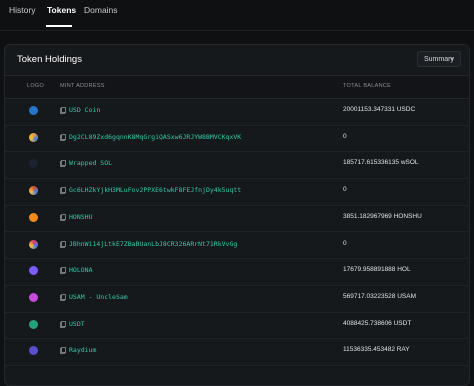 The height and width of the screenshot is (386, 474). Describe the element at coordinates (237, 112) in the screenshot. I see `table-row: USD Coin 20001153.347331 USDC` at that location.